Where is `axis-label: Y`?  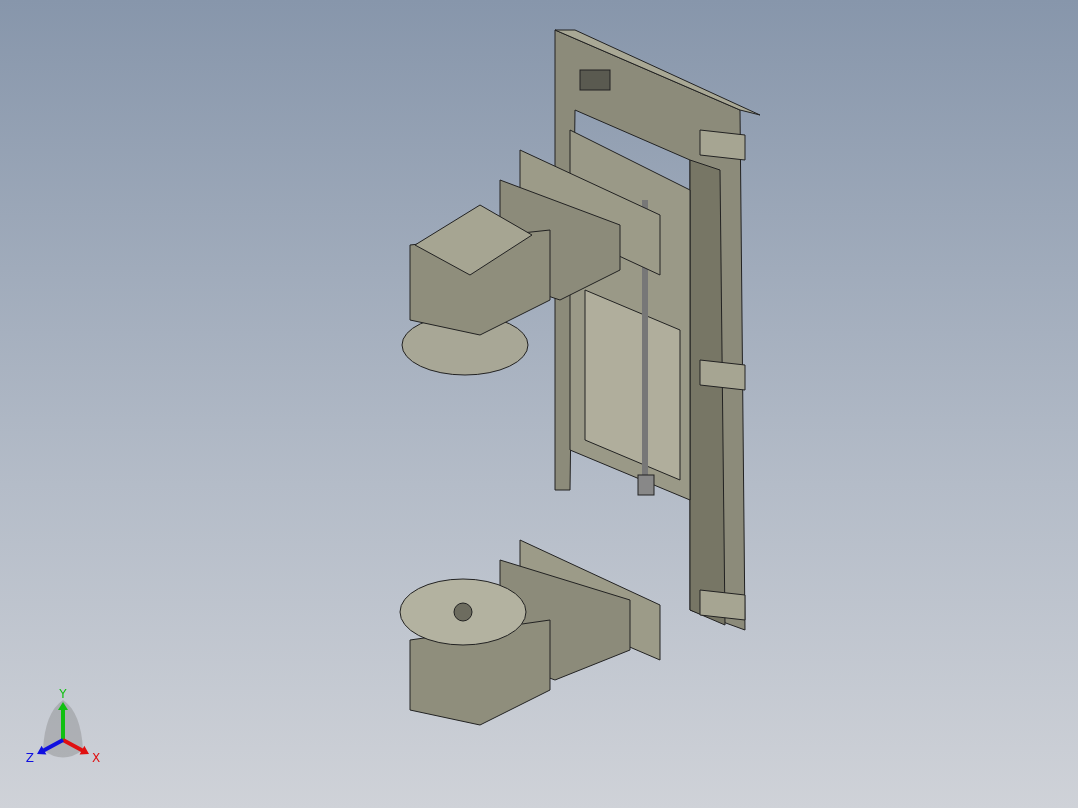 axis-label: Y is located at coordinates (63, 694).